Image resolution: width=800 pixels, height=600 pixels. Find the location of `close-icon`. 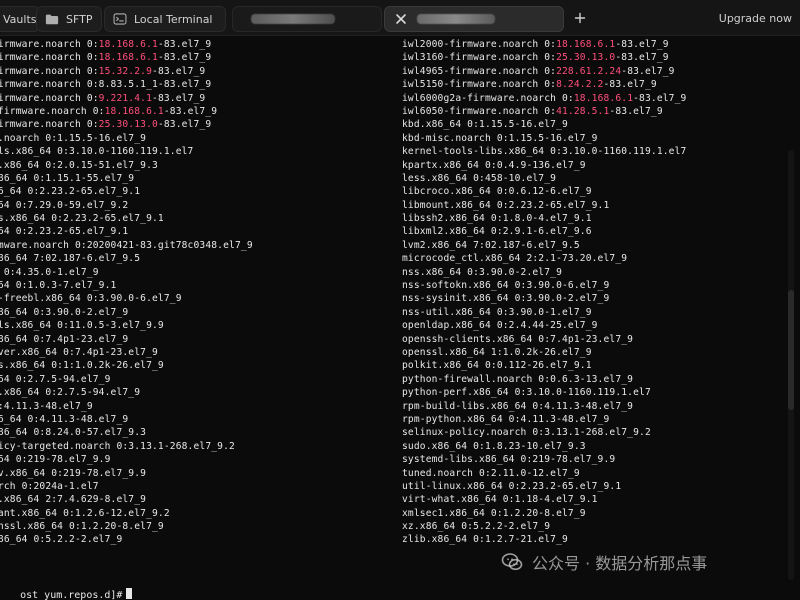

close-icon is located at coordinates (401, 19).